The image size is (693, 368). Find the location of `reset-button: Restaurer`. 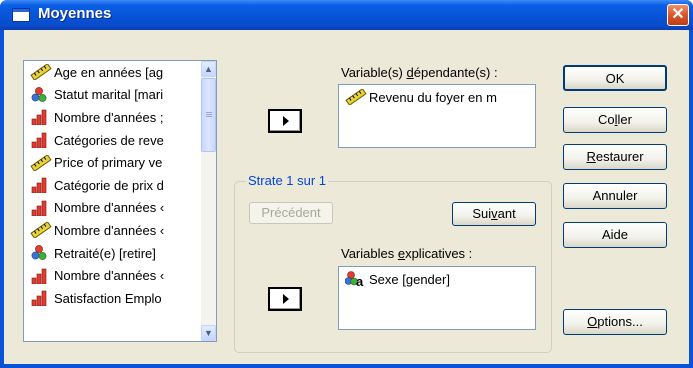

reset-button: Restaurer is located at coordinates (615, 157).